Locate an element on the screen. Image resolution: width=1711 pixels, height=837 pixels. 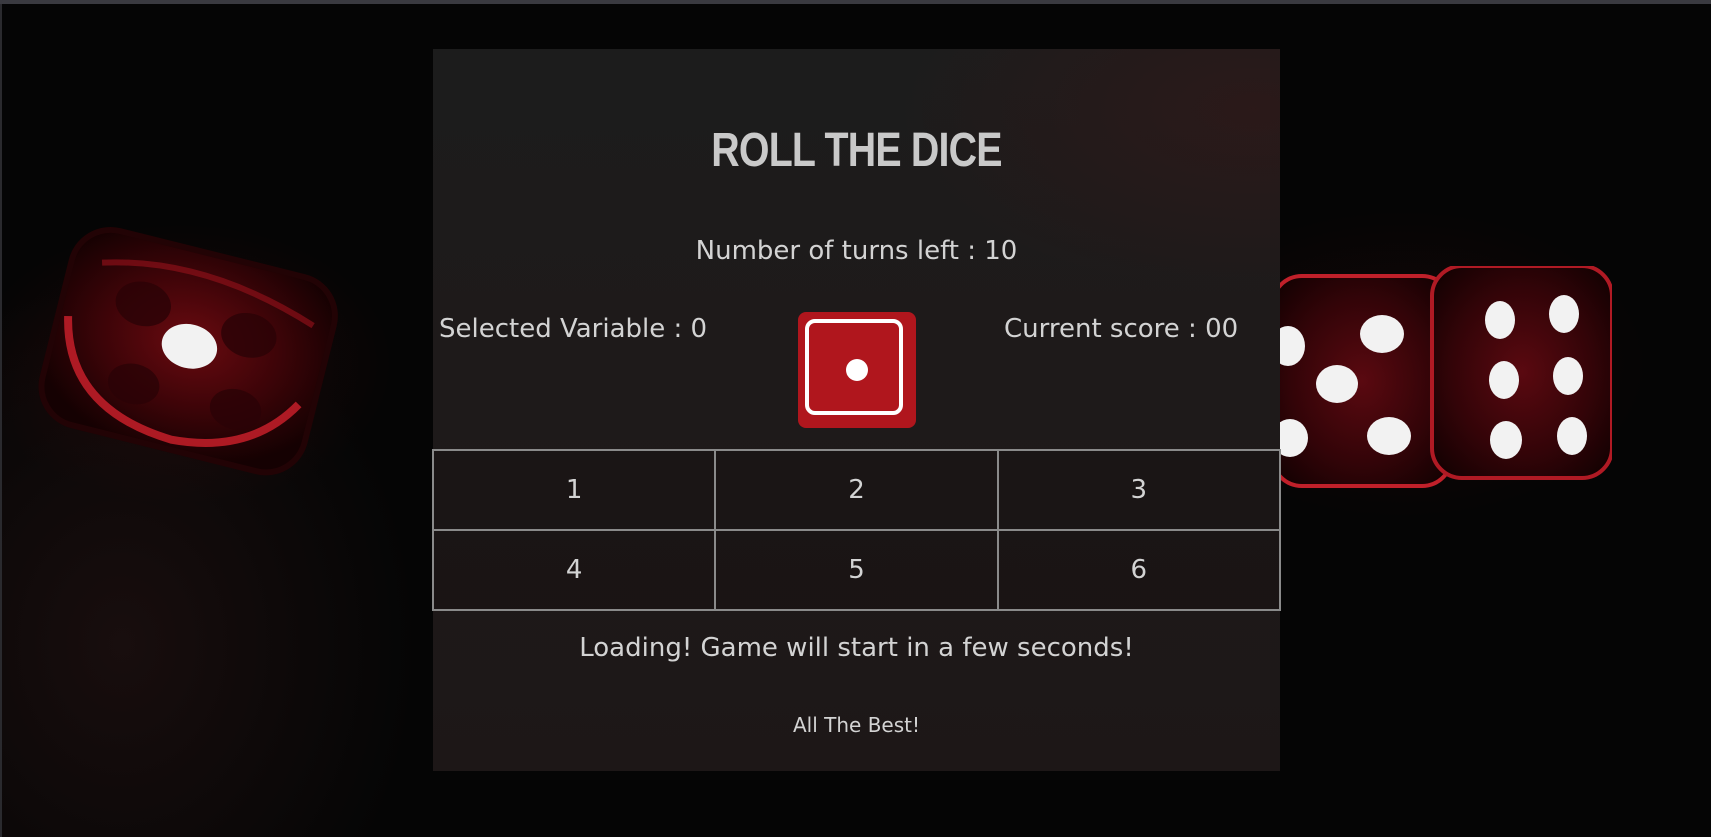
turns-left-label: Number of turns left : 10 is located at coordinates (856, 251).